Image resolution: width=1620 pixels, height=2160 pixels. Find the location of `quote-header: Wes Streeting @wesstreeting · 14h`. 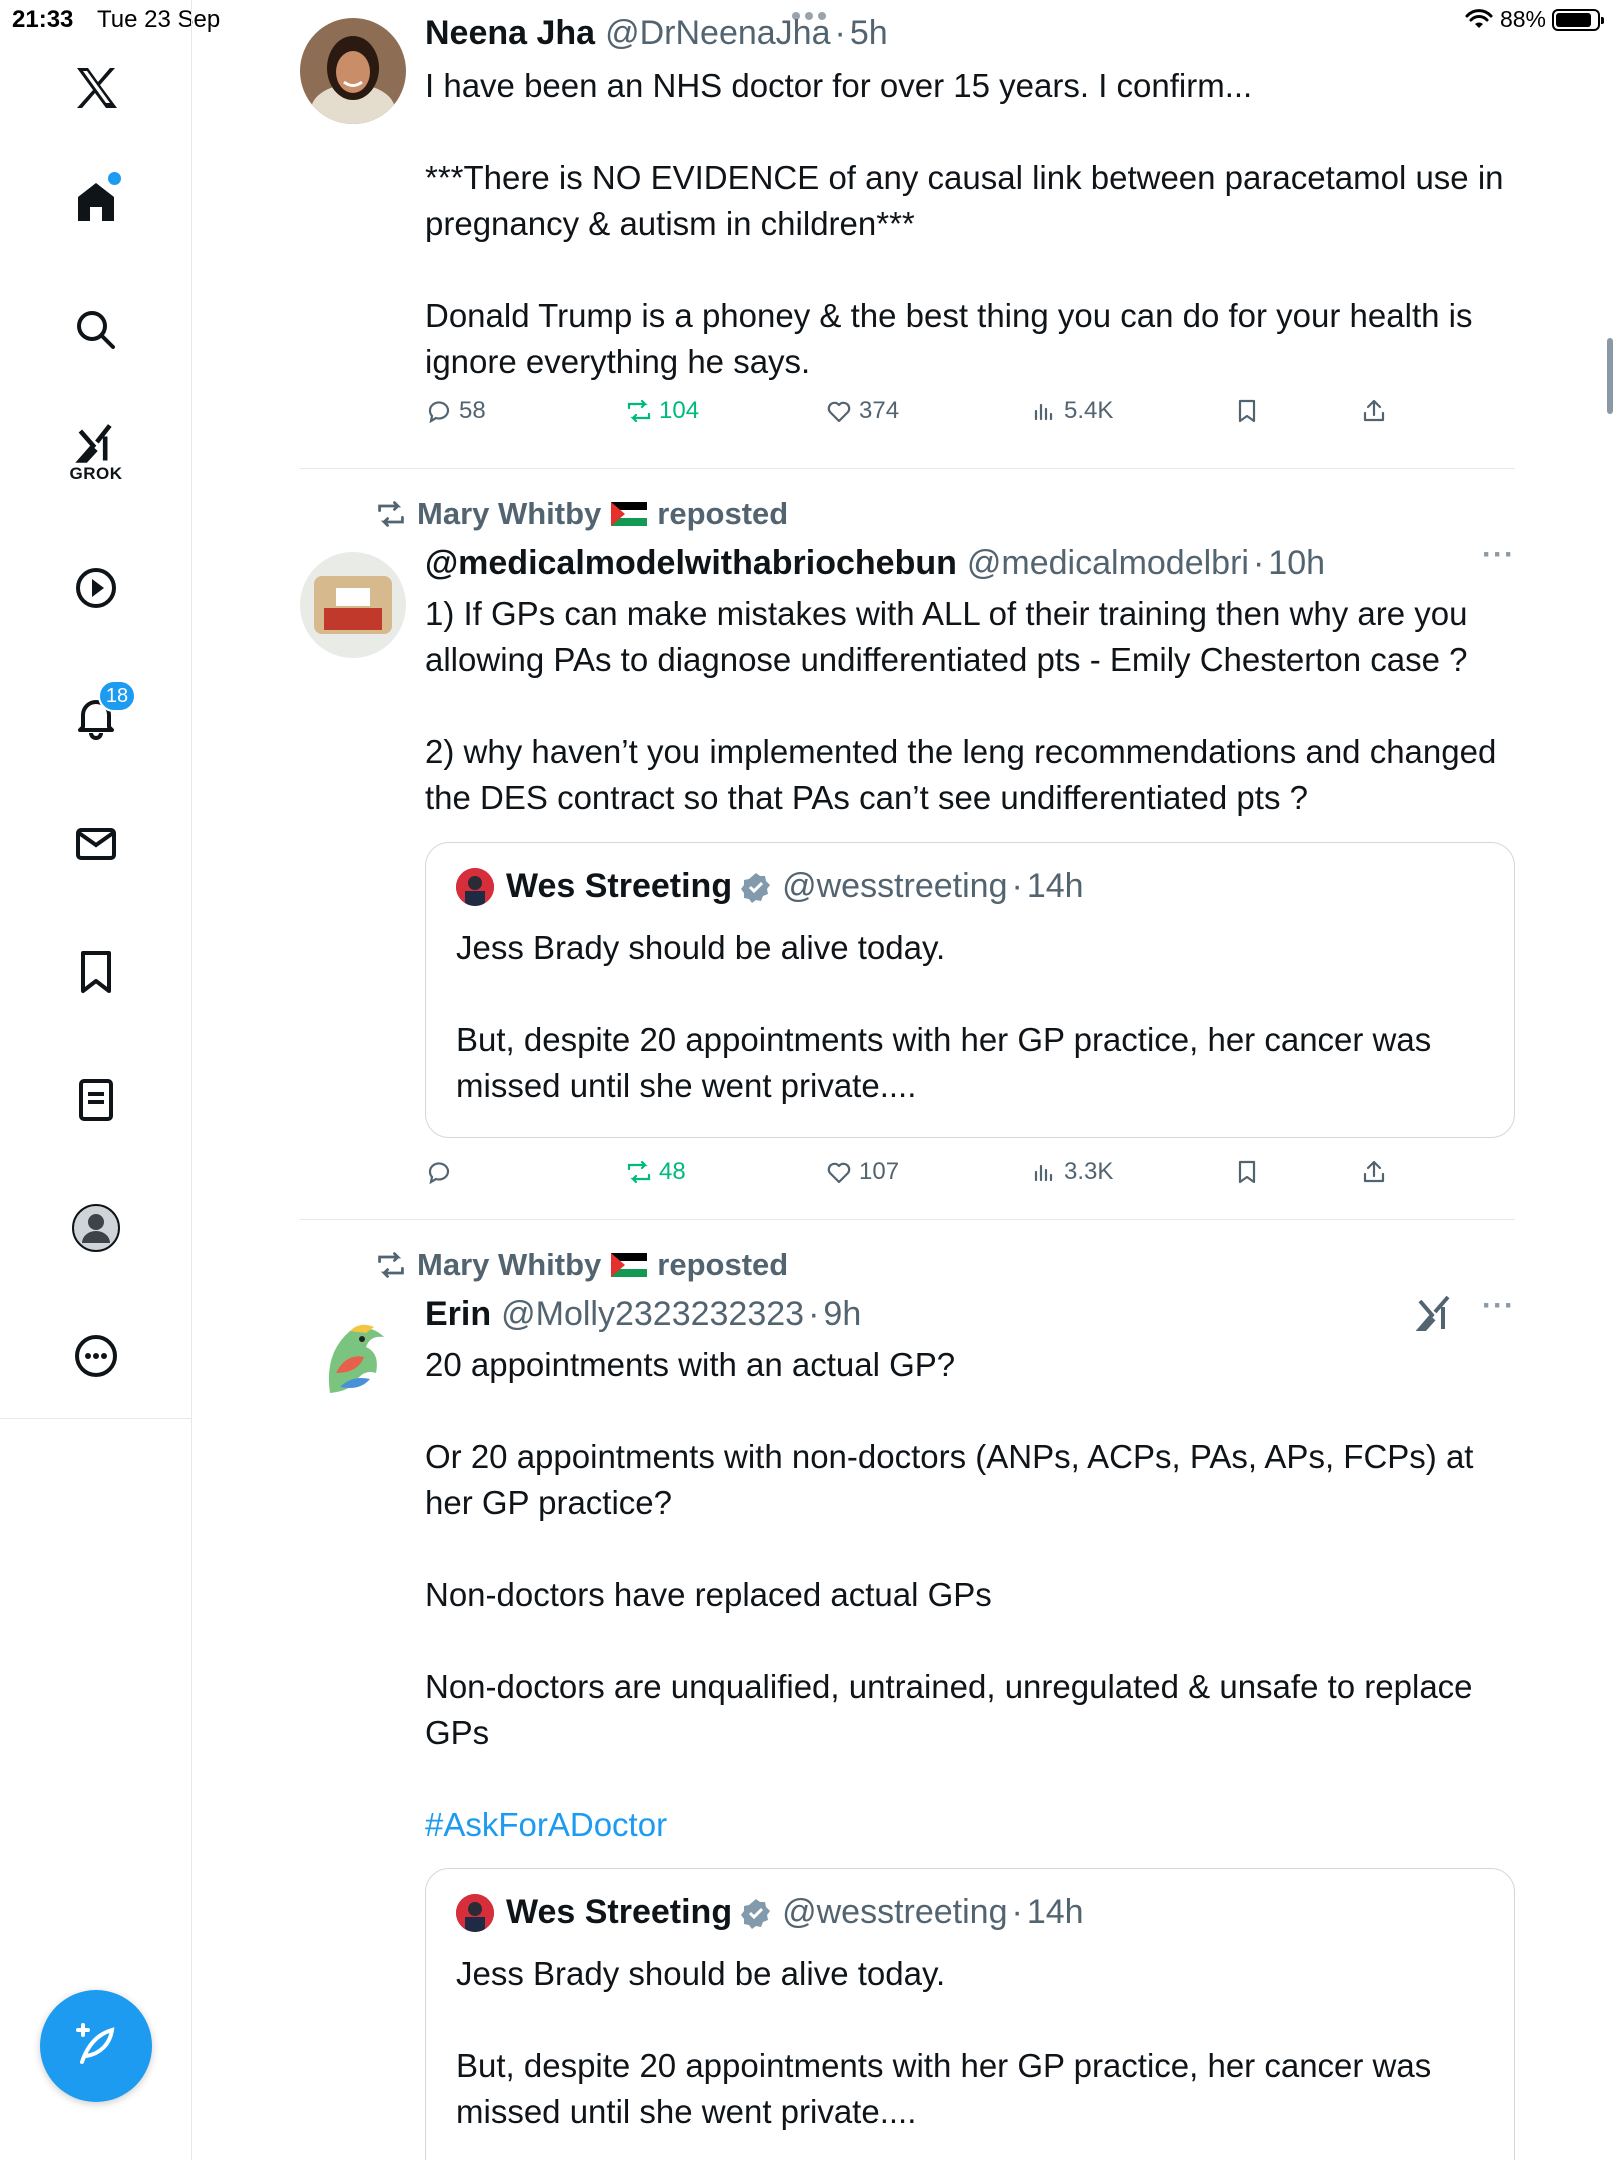

quote-header: Wes Streeting @wesstreeting · 14h is located at coordinates (770, 886).